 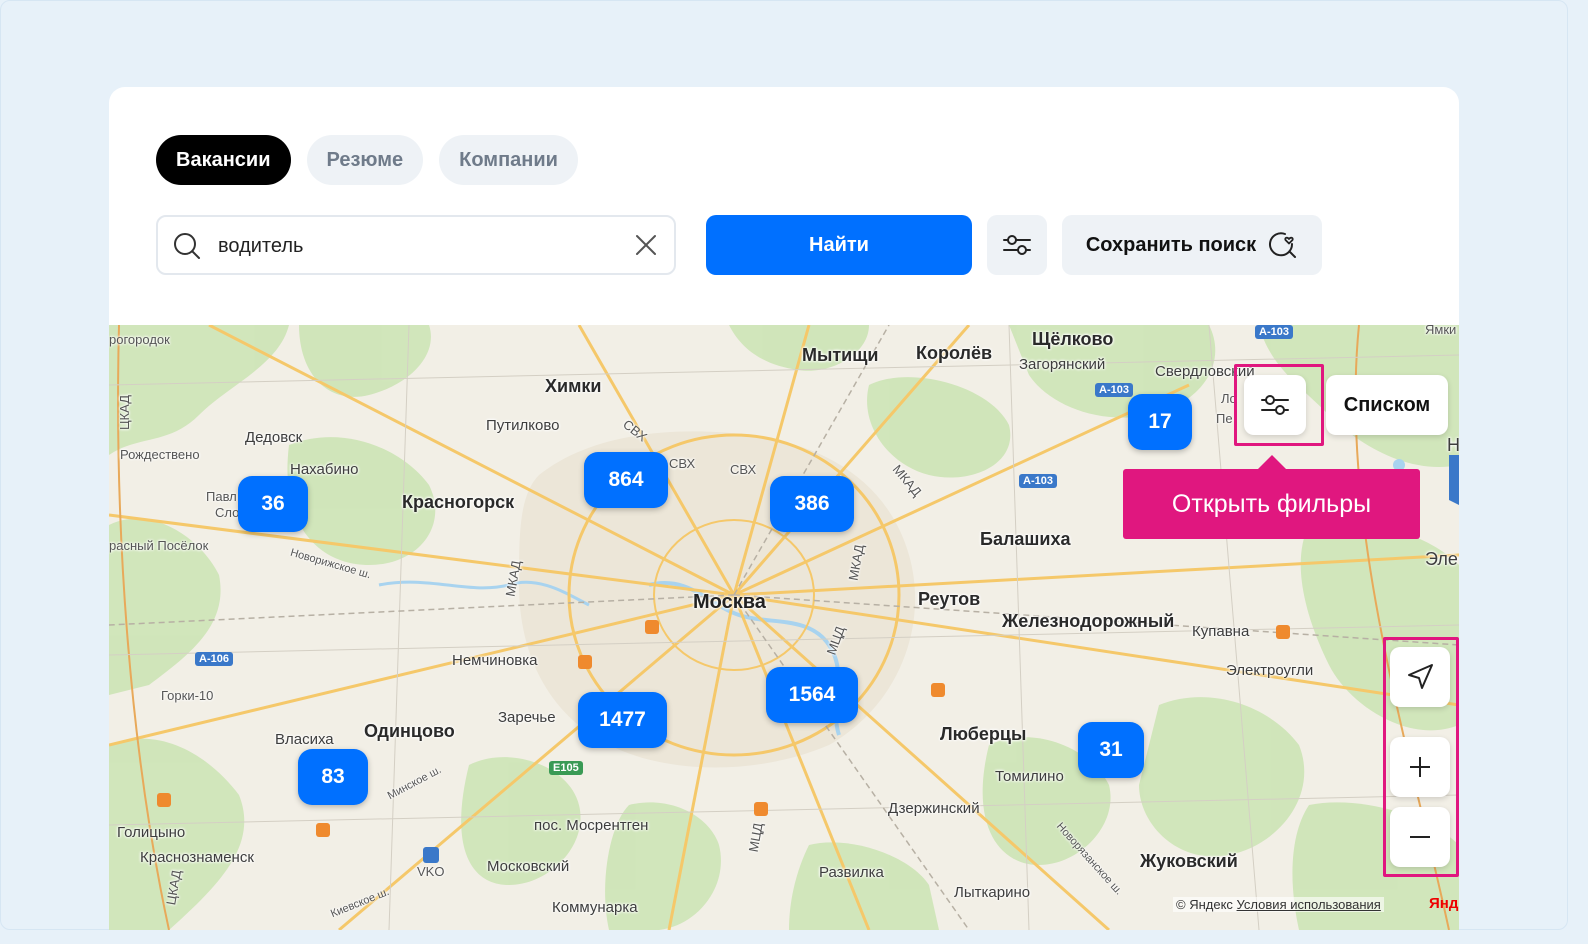 What do you see at coordinates (812, 695) in the screenshot?
I see `cluster-marker: 1564` at bounding box center [812, 695].